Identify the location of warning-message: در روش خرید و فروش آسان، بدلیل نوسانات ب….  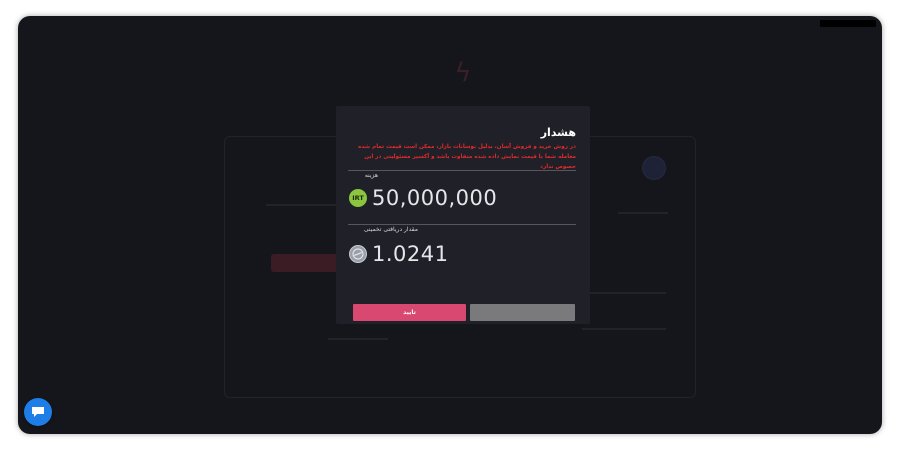
(467, 157).